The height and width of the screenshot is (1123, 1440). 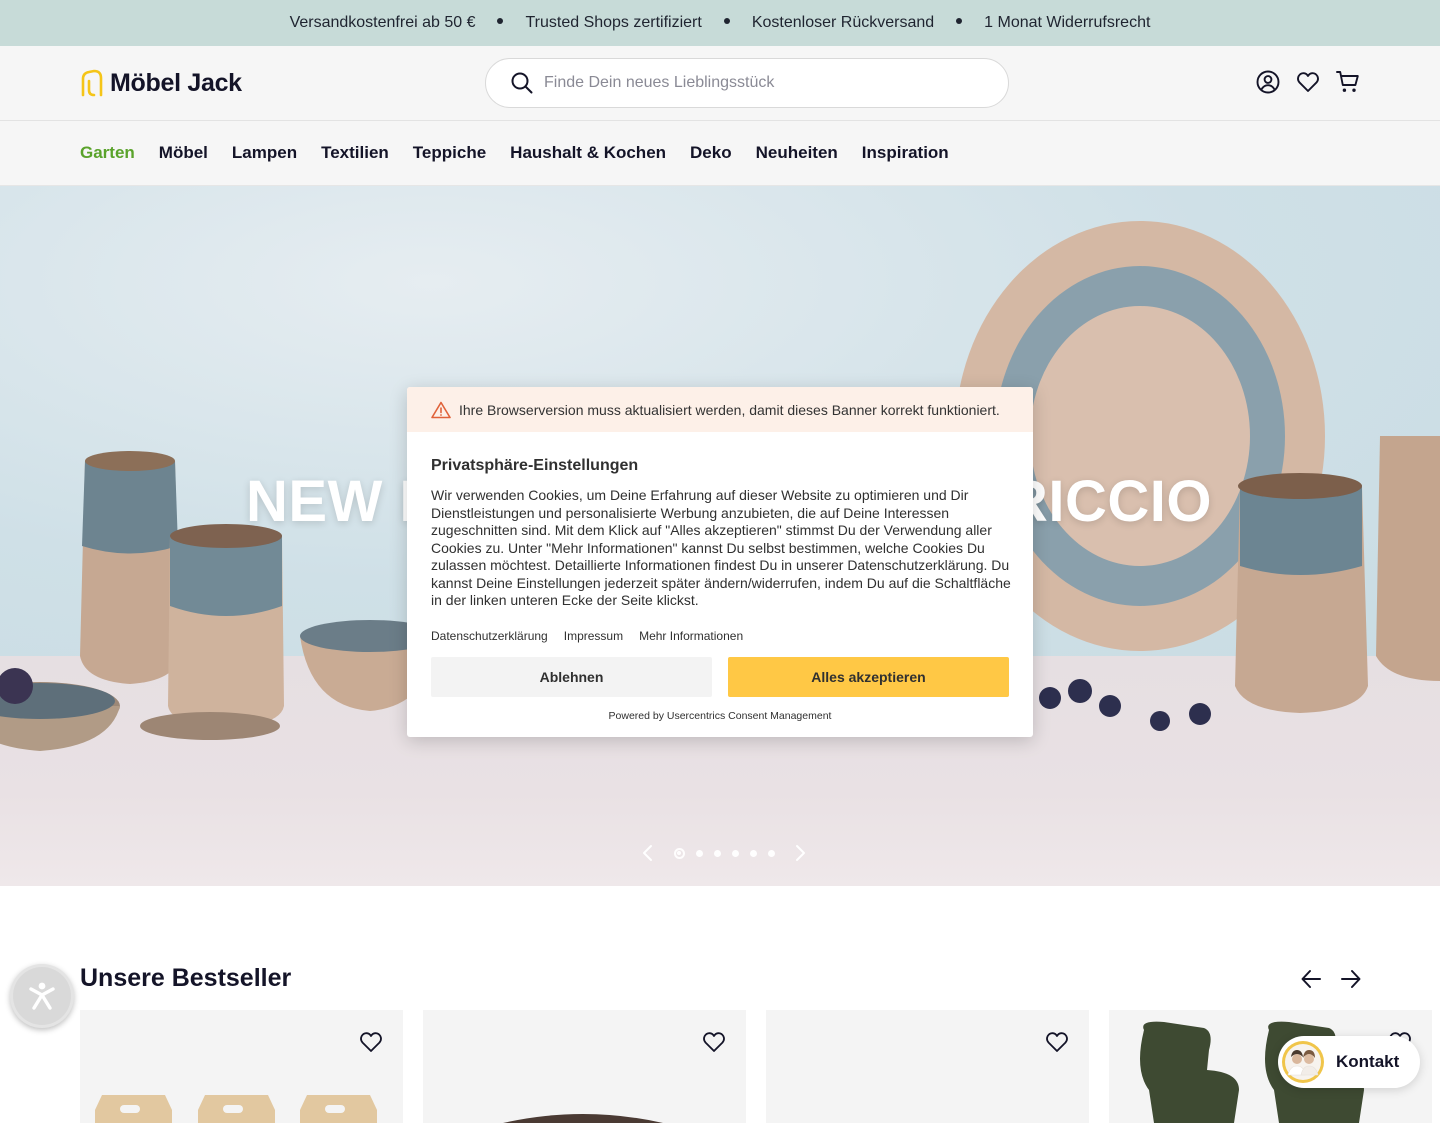 I want to click on slider-dot-active, so click(x=679, y=853).